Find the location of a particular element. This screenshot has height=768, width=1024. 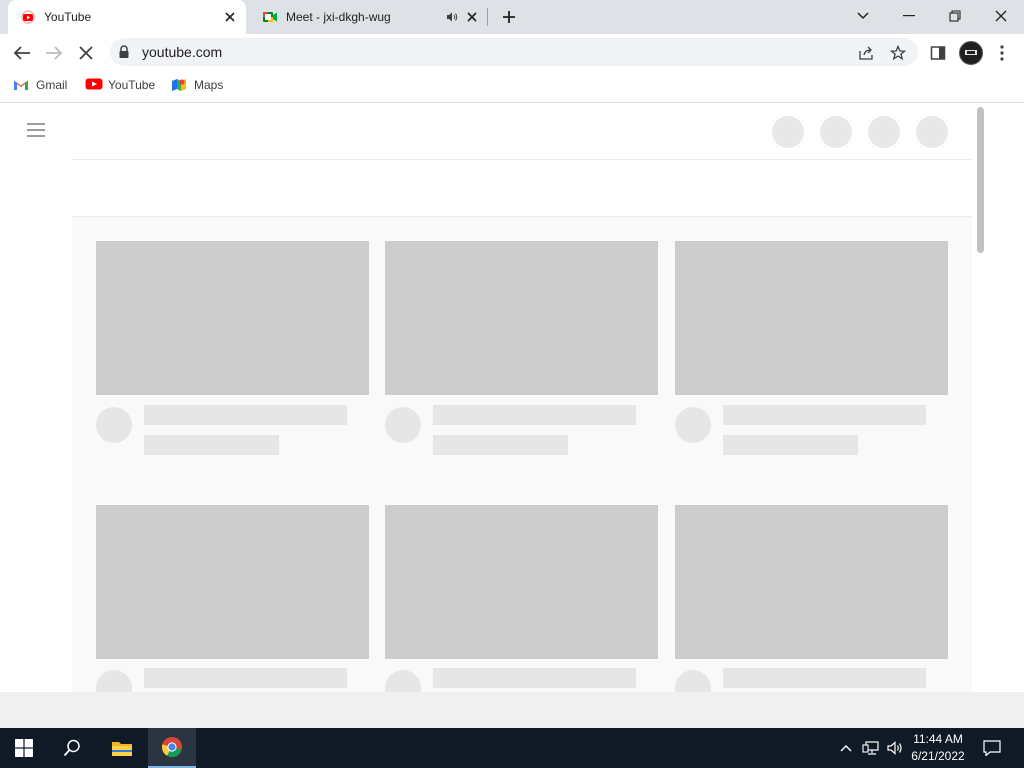

side-panel-icon is located at coordinates (938, 53).